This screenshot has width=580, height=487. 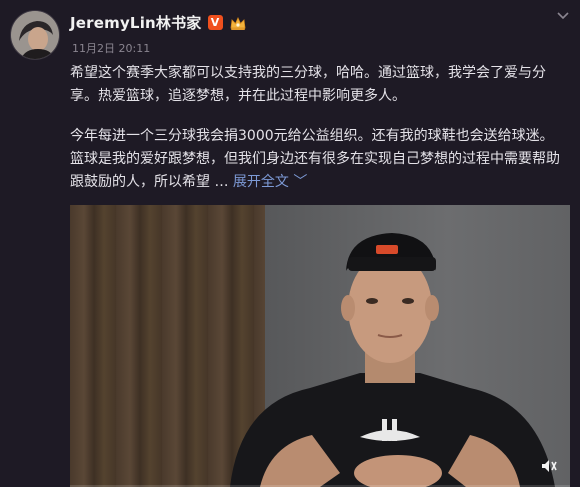 What do you see at coordinates (260, 182) in the screenshot?
I see `expand-label: 展开全文` at bounding box center [260, 182].